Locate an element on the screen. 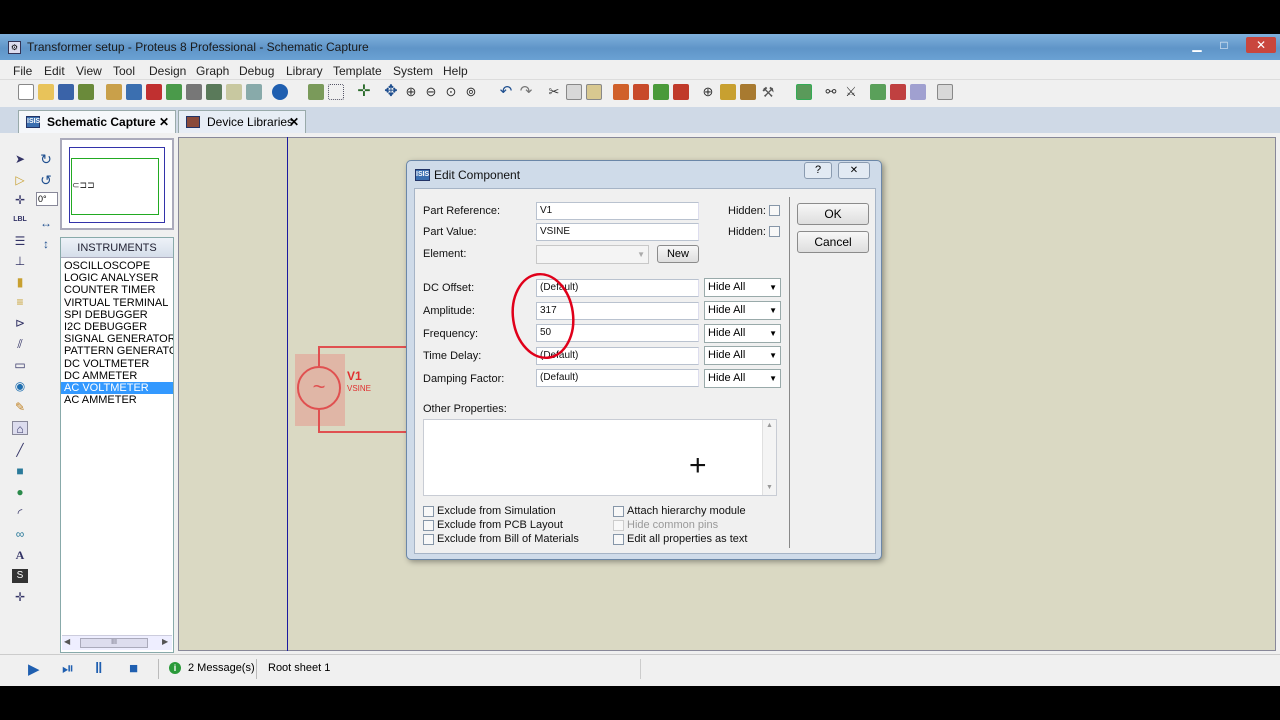 The image size is (1280, 720). sine-source-icon: ~ is located at coordinates (319, 388).